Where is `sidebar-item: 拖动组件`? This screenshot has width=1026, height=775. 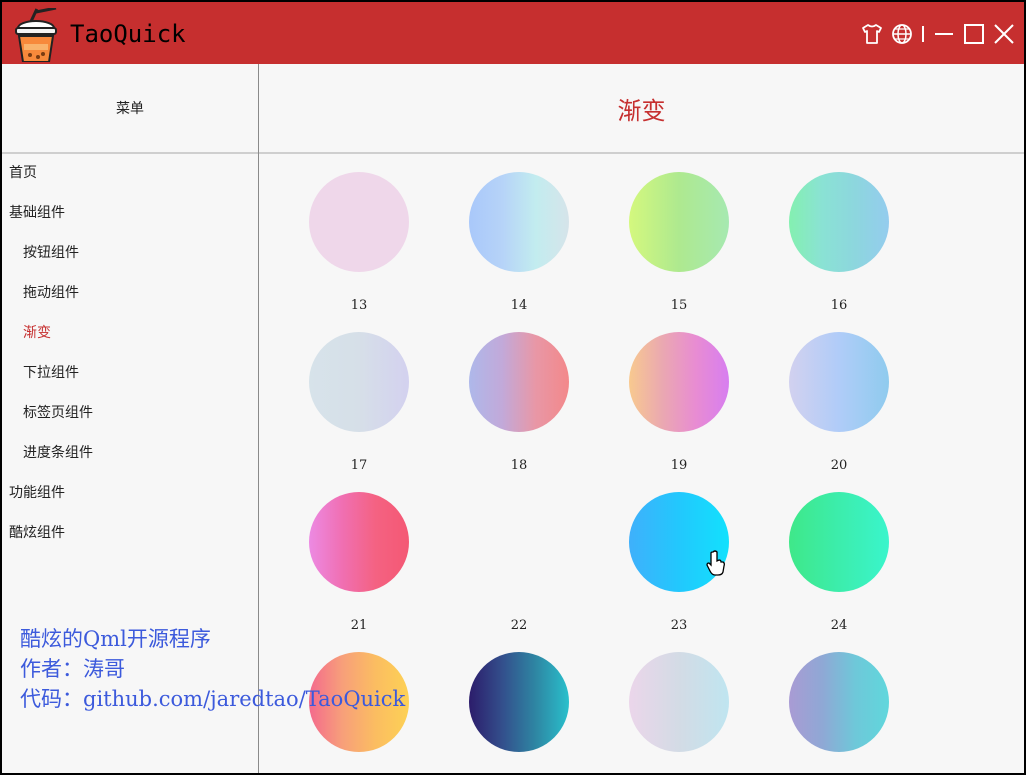
sidebar-item: 拖动组件 is located at coordinates (130, 293).